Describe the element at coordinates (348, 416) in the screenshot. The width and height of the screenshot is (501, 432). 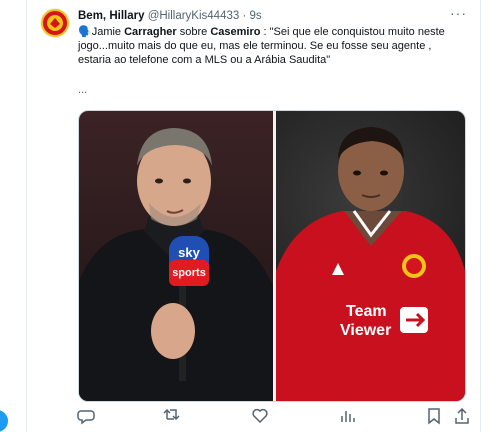
I see `views-icon` at that location.